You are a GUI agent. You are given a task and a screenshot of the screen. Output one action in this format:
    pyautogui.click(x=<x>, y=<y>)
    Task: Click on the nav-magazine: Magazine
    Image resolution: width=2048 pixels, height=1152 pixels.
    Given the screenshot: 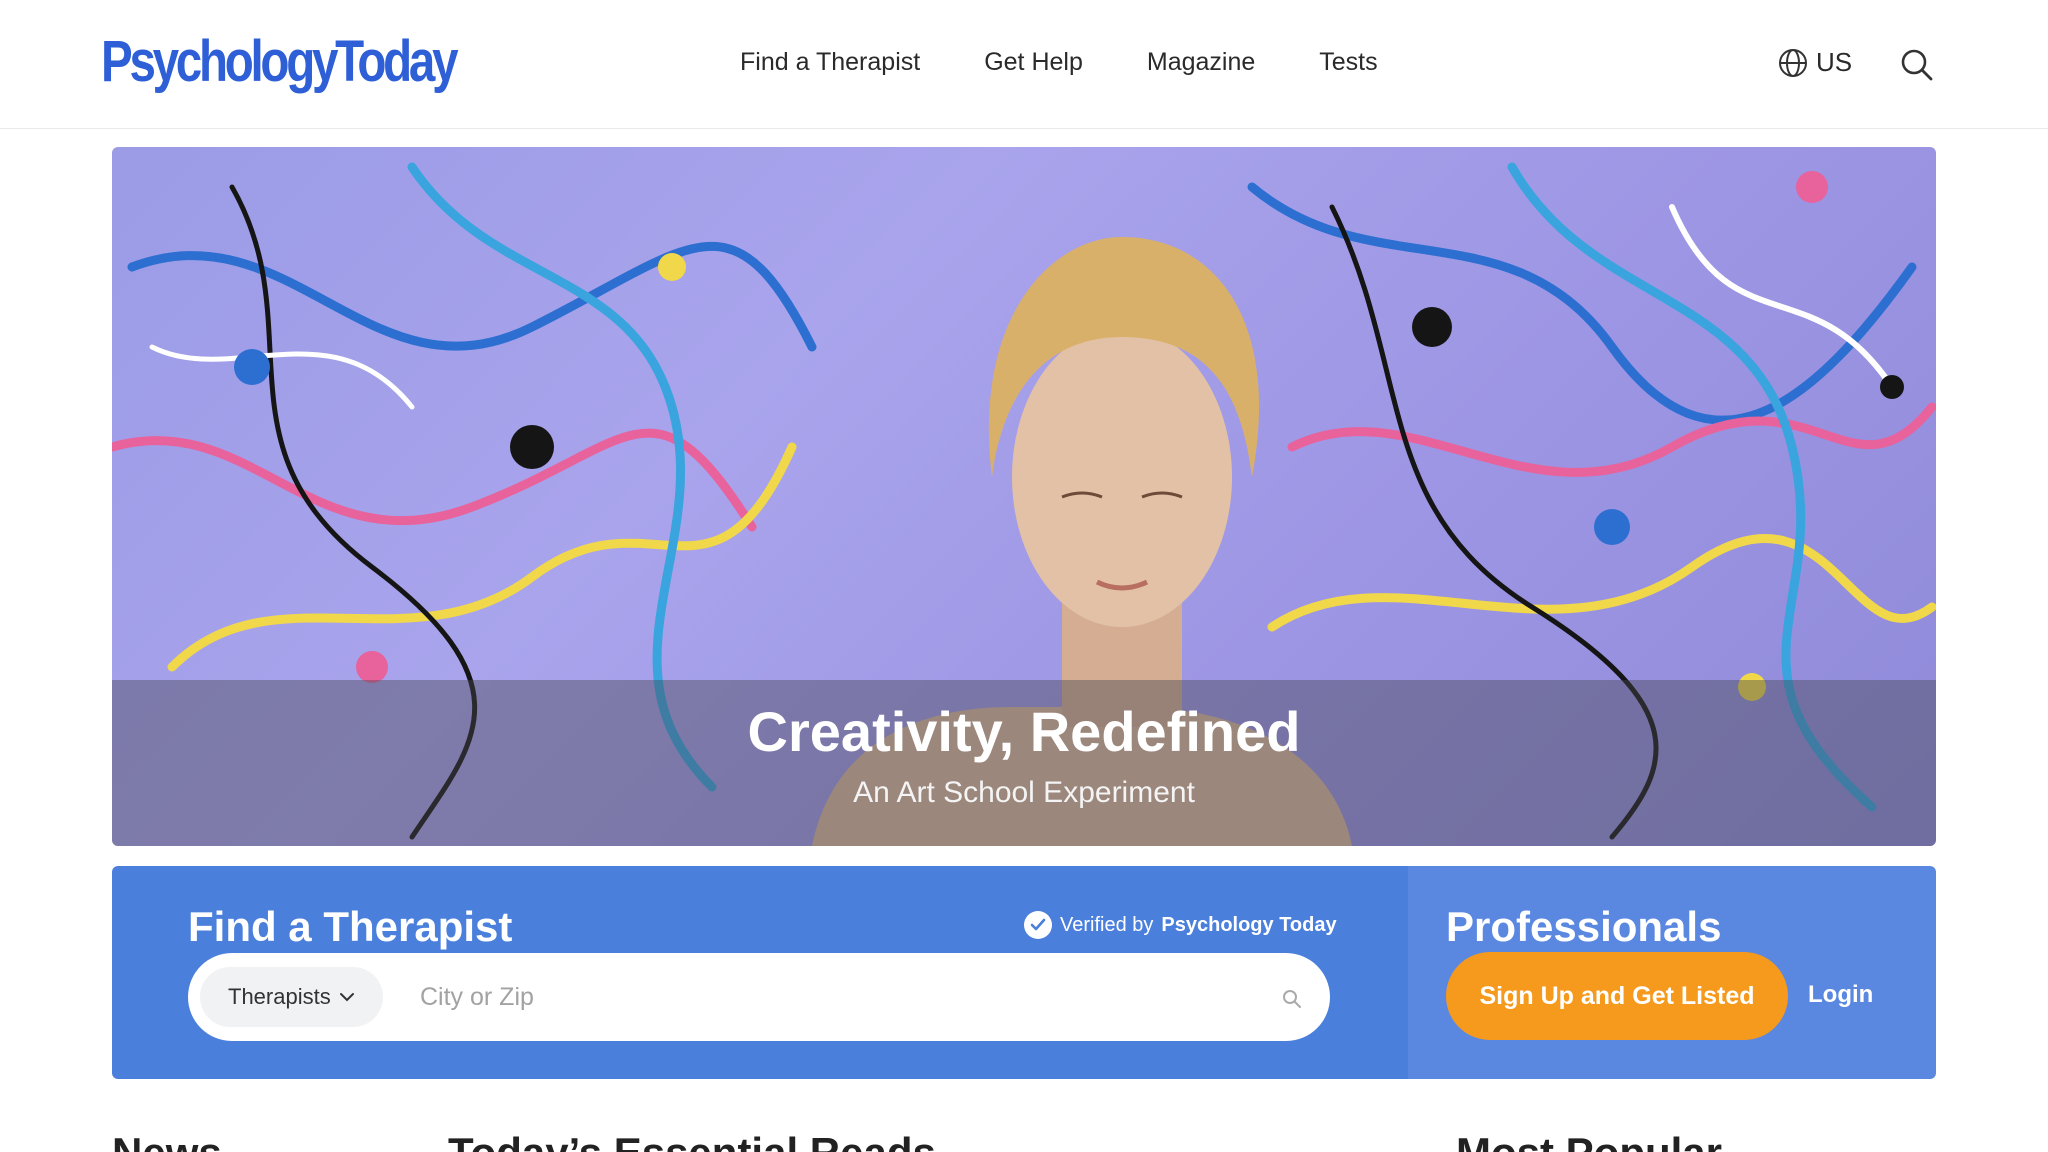 What is the action you would take?
    pyautogui.click(x=1201, y=62)
    